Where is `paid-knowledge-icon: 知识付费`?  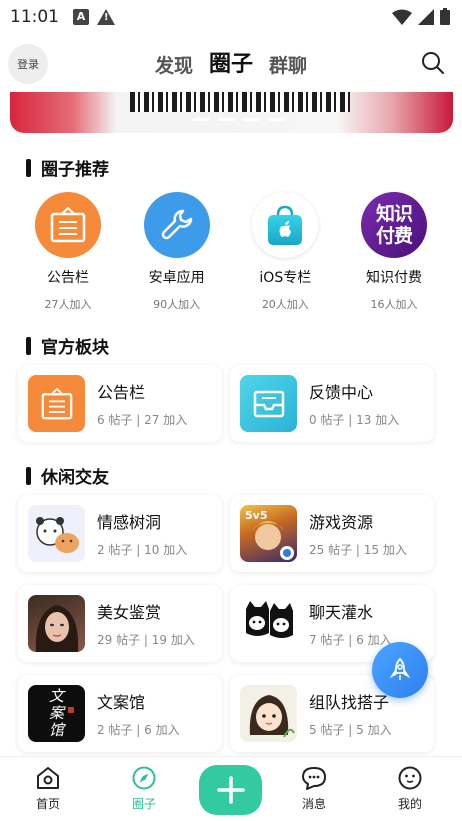
paid-knowledge-icon: 知识付费 is located at coordinates (393, 225).